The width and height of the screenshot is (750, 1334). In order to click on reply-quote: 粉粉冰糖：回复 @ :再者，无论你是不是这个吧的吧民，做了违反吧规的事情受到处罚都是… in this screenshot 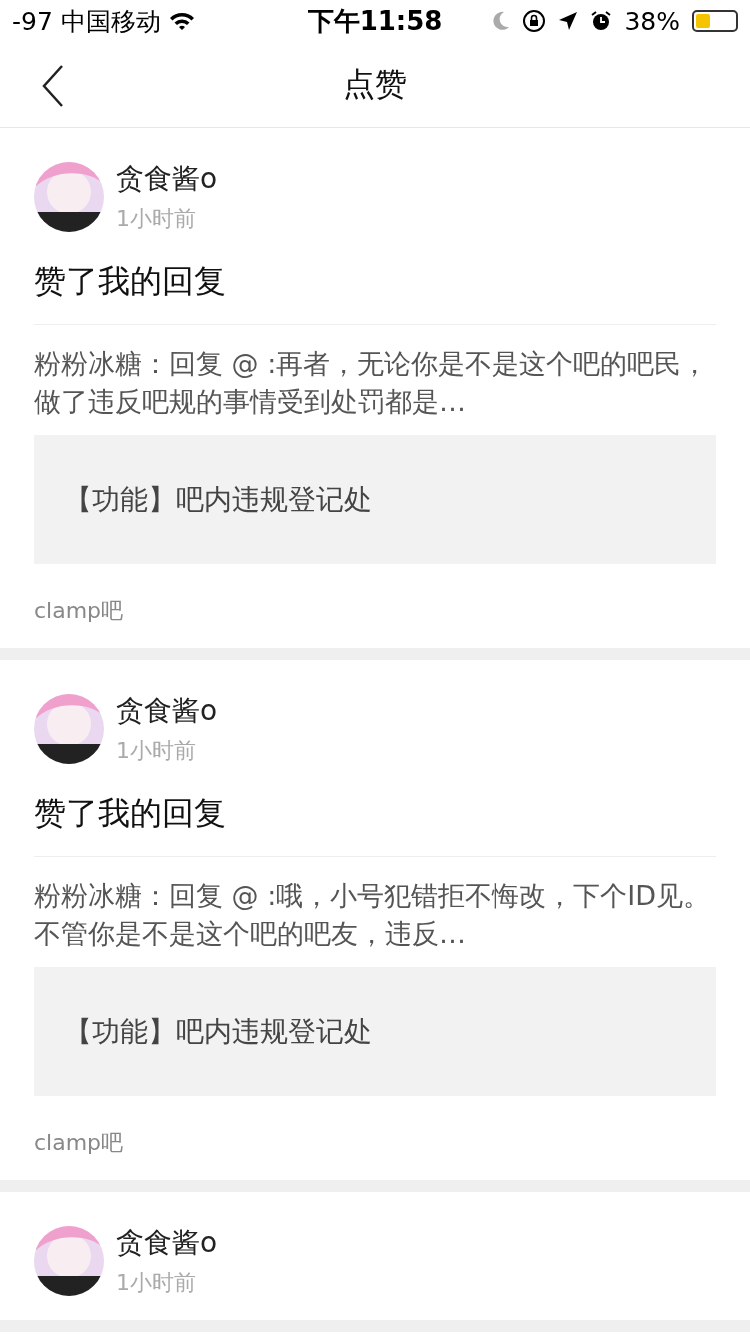, I will do `click(372, 383)`.